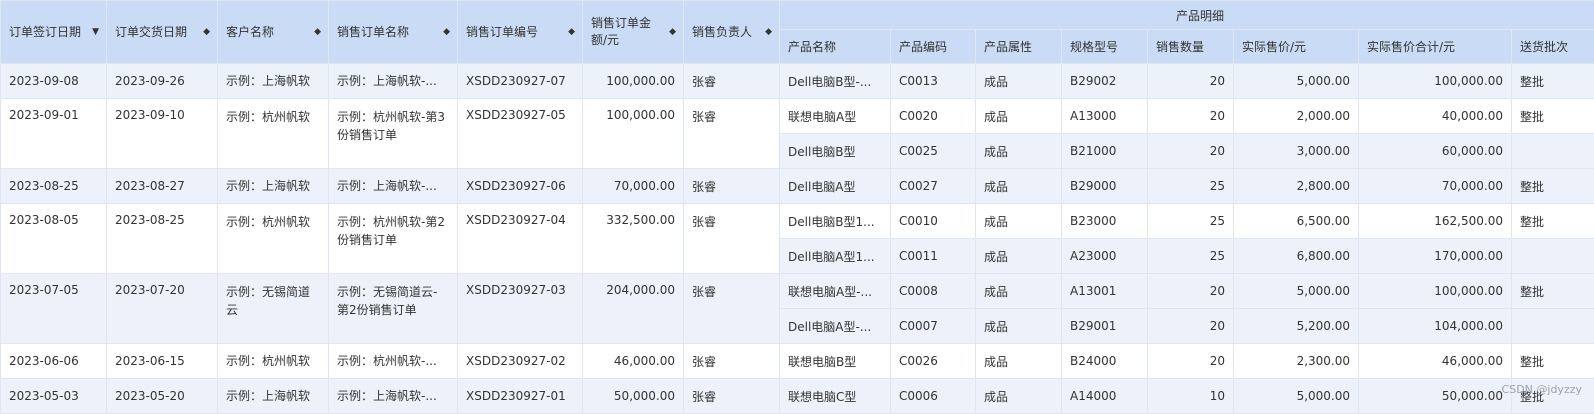  I want to click on cell-spec: B29002, so click(1105, 81).